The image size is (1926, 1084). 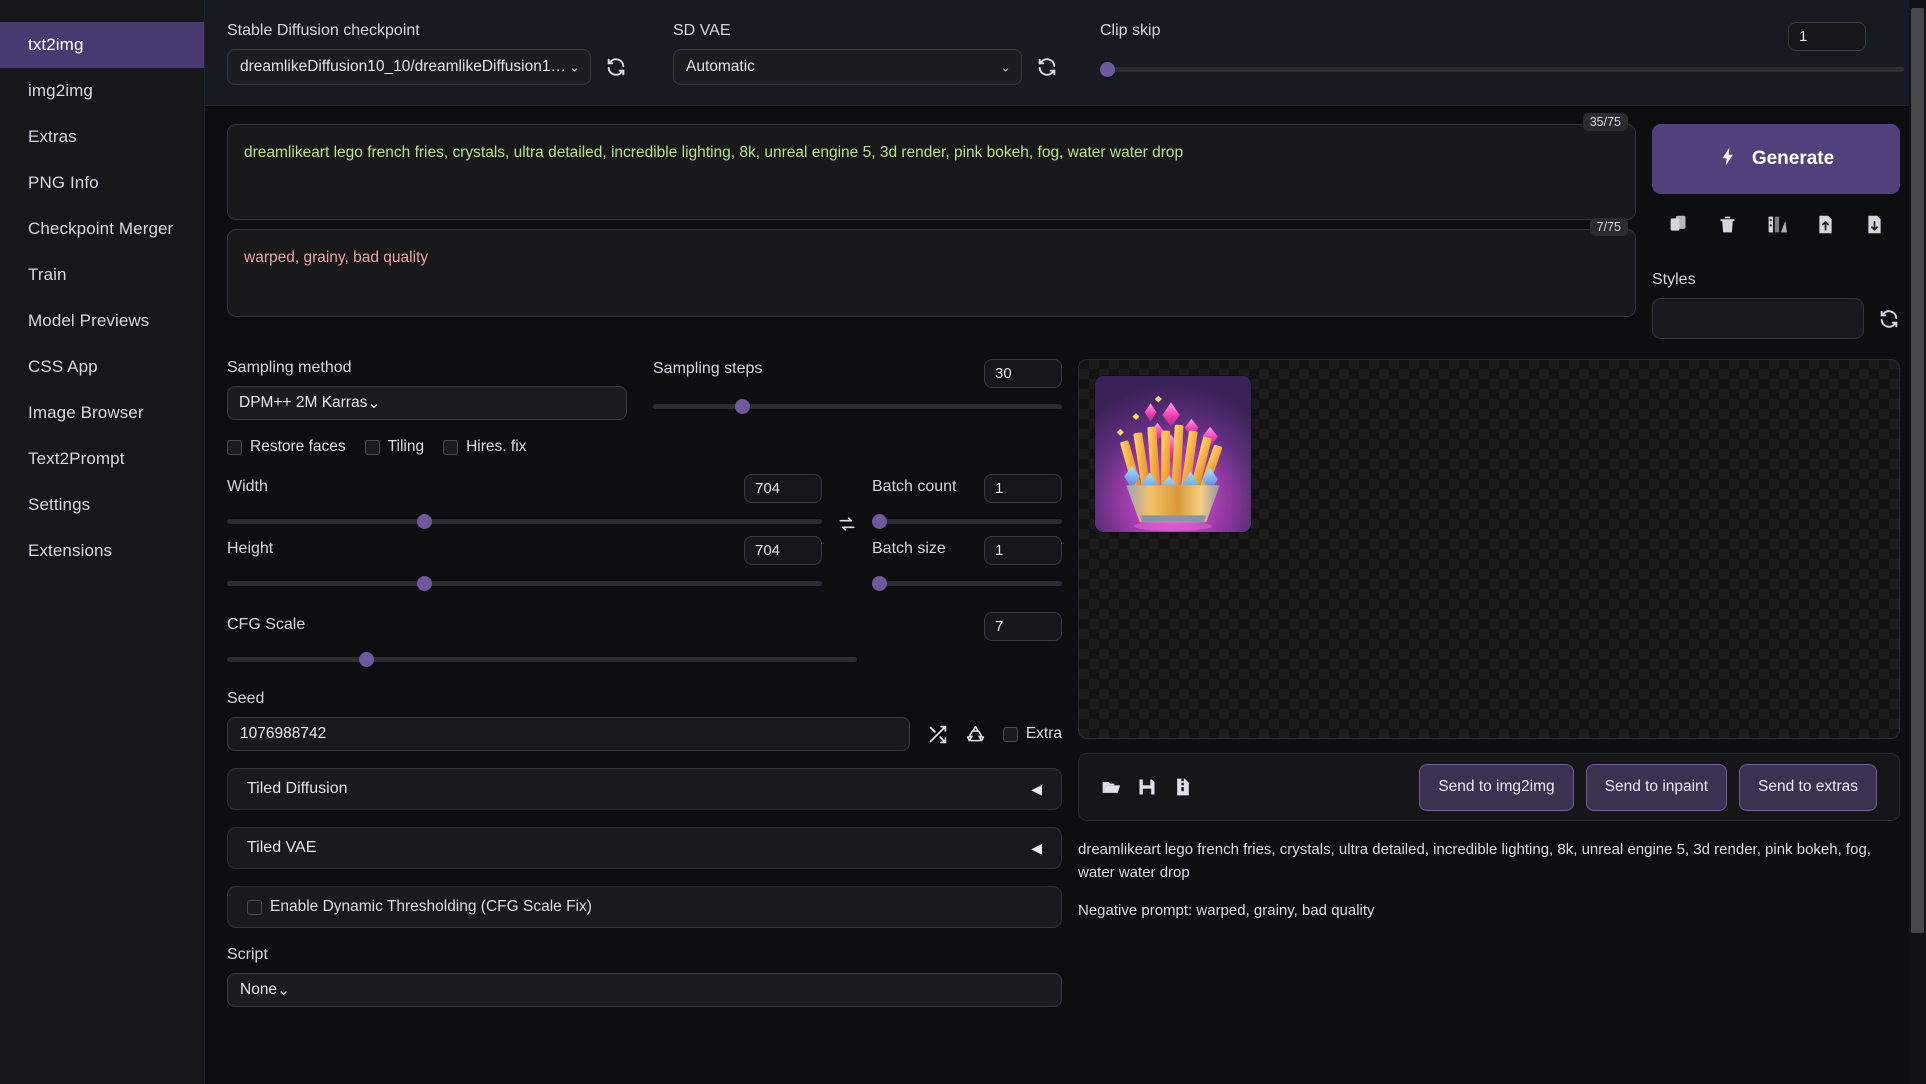 I want to click on sidebar-item-settings: Settings, so click(x=102, y=505).